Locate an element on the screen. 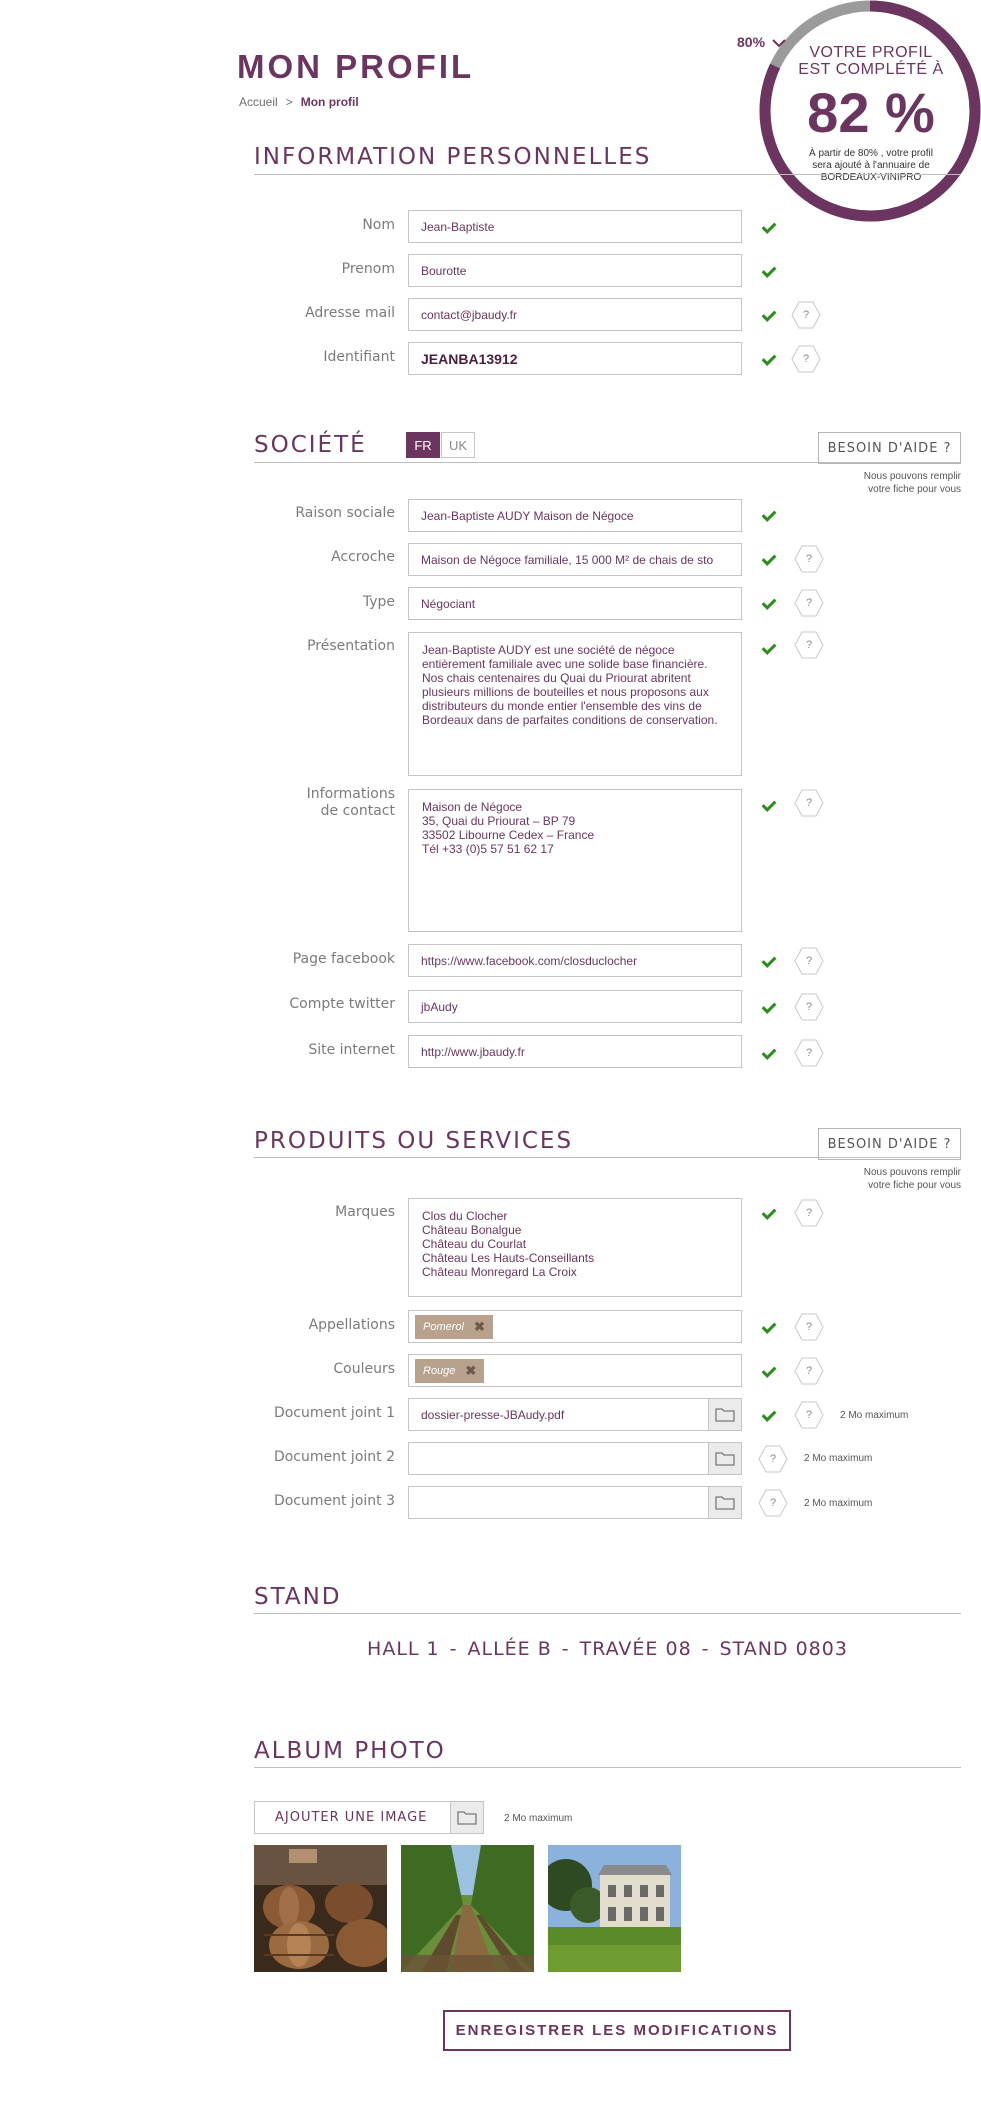 This screenshot has height=2107, width=981. photo-vineyard is located at coordinates (467, 1908).